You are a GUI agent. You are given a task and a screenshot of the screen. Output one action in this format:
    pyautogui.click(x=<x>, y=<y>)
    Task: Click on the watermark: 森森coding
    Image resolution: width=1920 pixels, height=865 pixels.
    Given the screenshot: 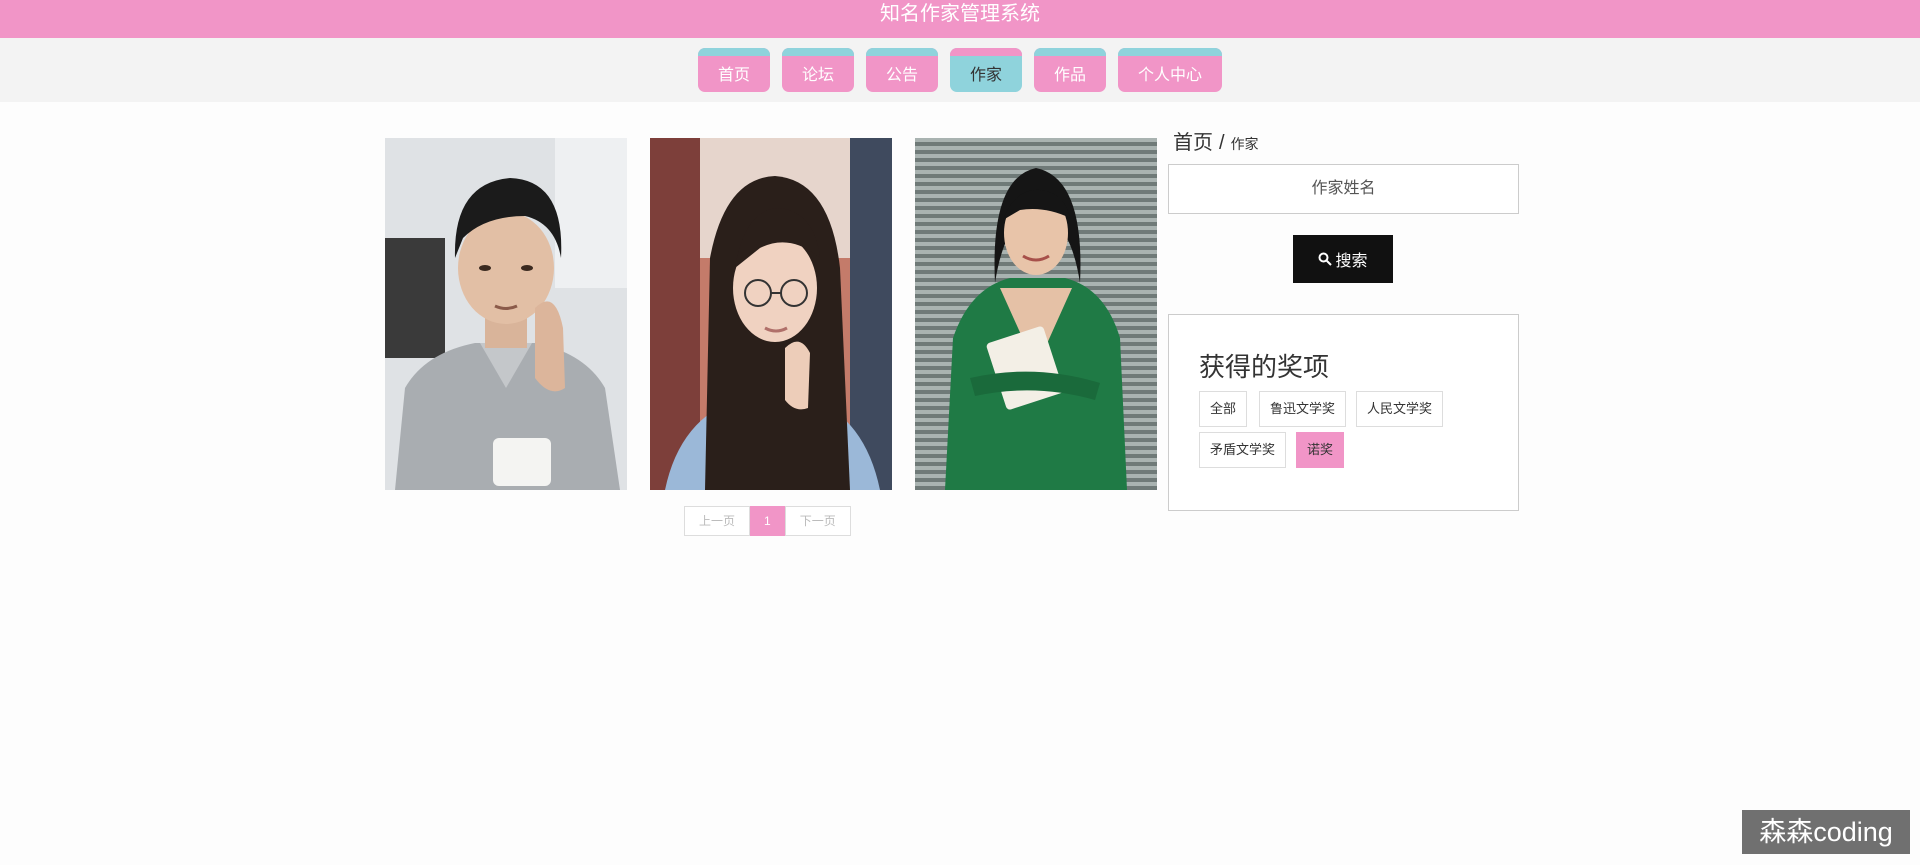 What is the action you would take?
    pyautogui.click(x=1826, y=832)
    